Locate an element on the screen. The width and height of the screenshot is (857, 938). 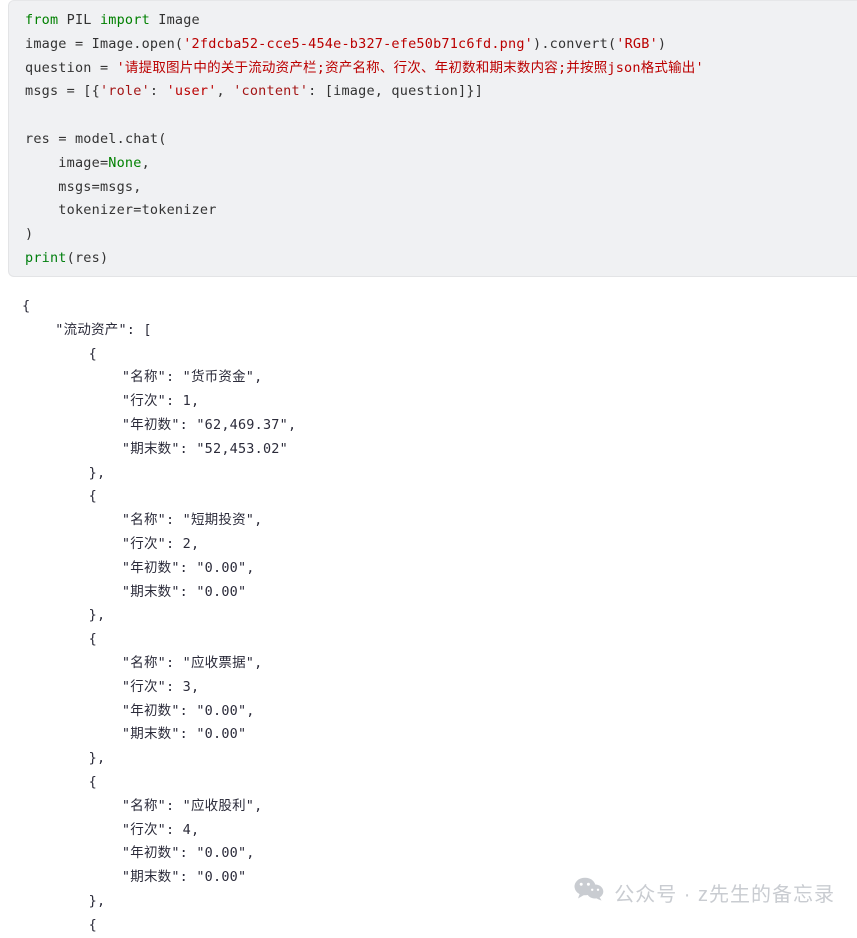
code-line: res = model.chat( is located at coordinates (441, 140).